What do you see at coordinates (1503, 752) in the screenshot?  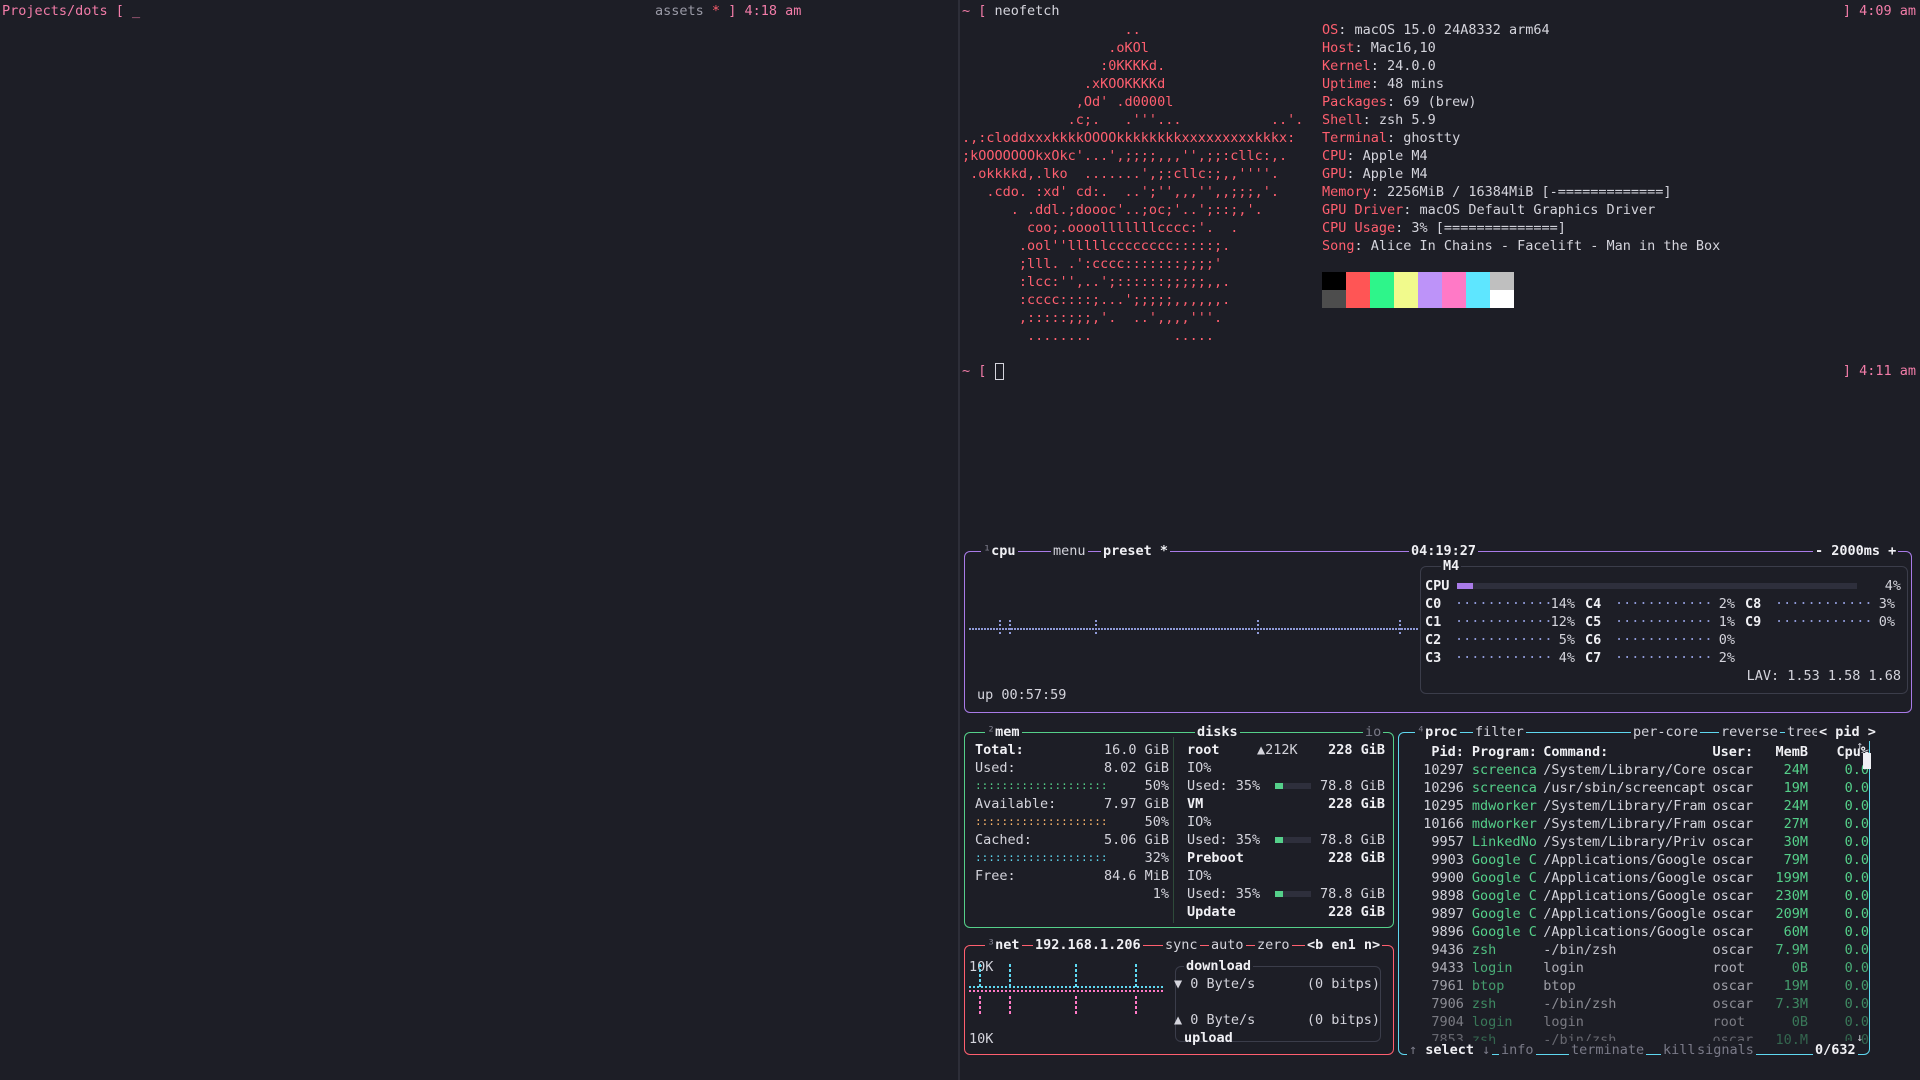 I see `proc-column-header: Program:` at bounding box center [1503, 752].